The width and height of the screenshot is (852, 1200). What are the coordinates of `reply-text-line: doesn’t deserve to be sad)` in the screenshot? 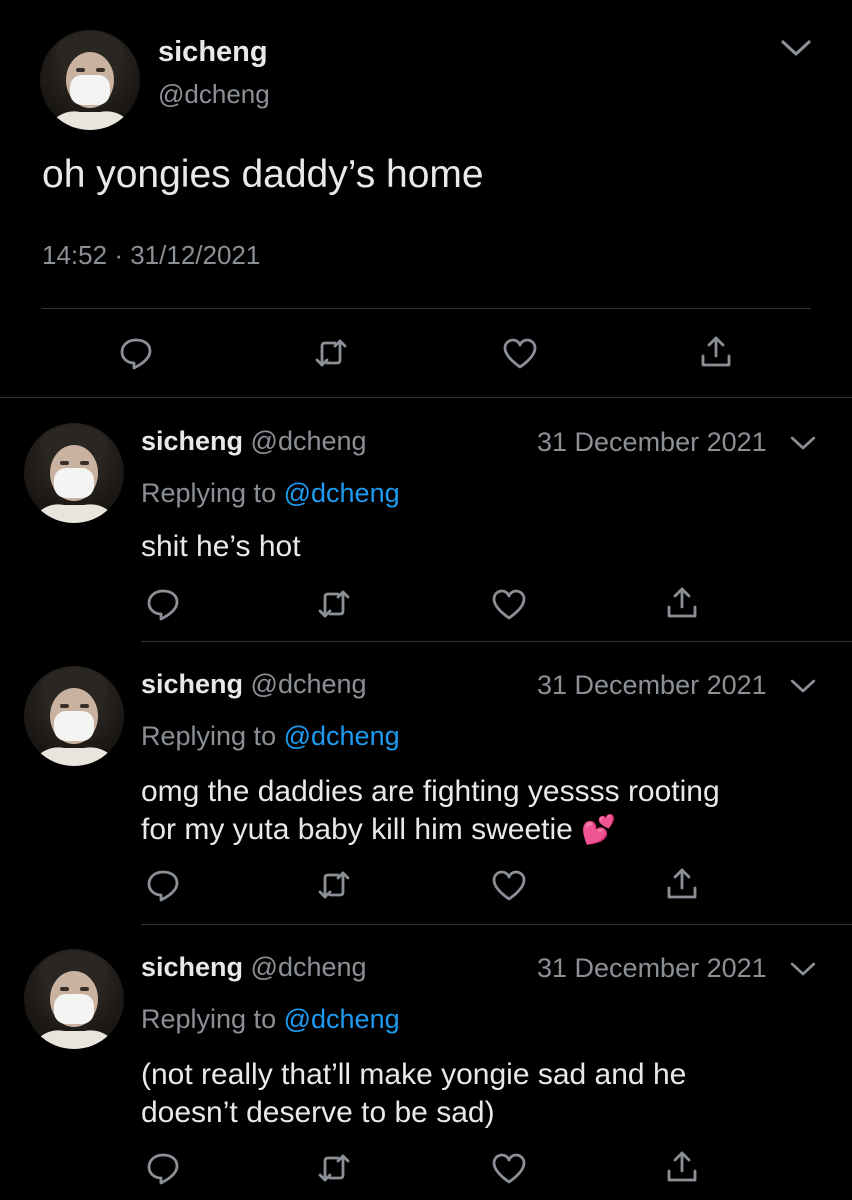 It's located at (318, 1112).